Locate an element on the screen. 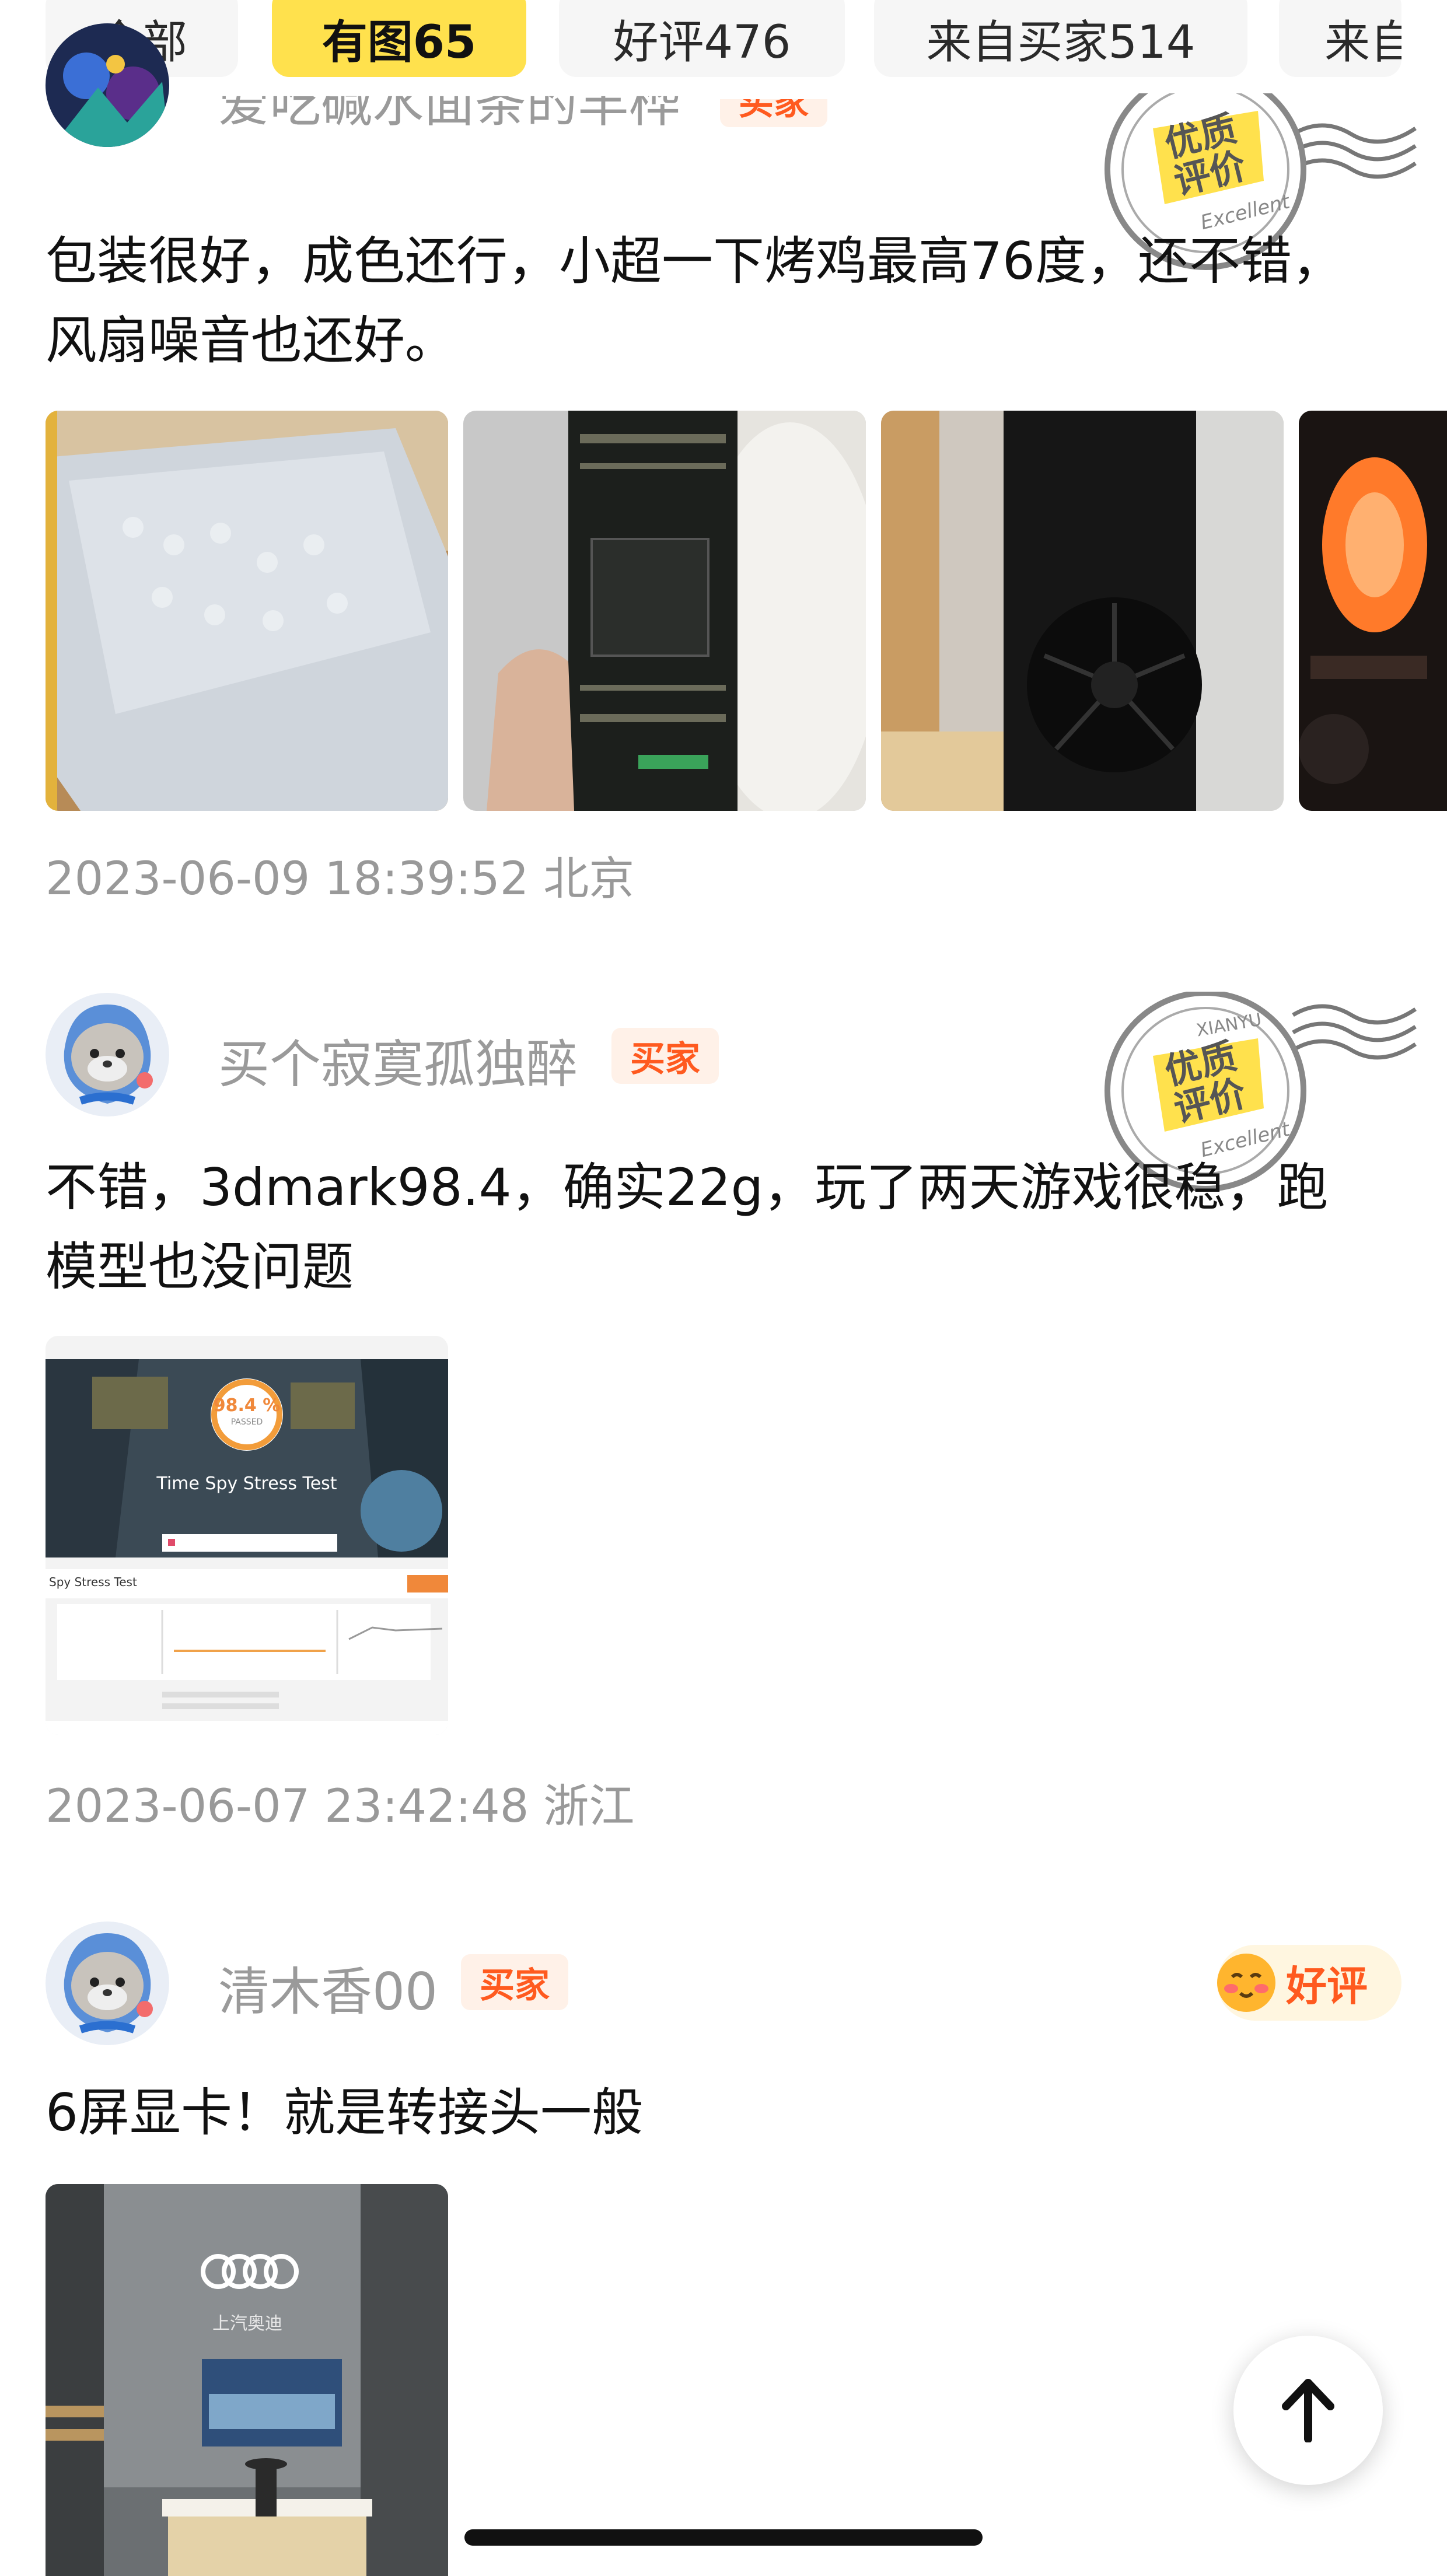 This screenshot has height=2576, width=1447. back-to-top-button is located at coordinates (1308, 2410).